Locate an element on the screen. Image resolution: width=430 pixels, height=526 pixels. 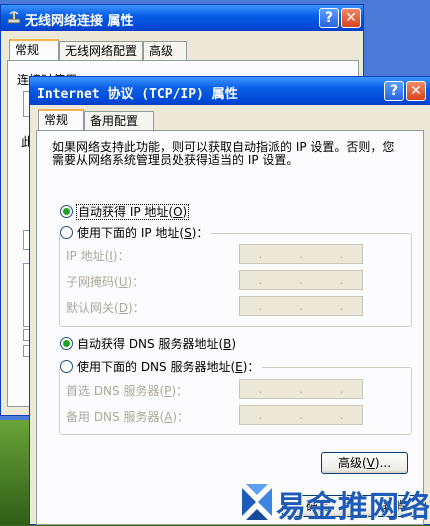
auto-dns-label: 自动获得 DNS 服务器地址(B) is located at coordinates (157, 344).